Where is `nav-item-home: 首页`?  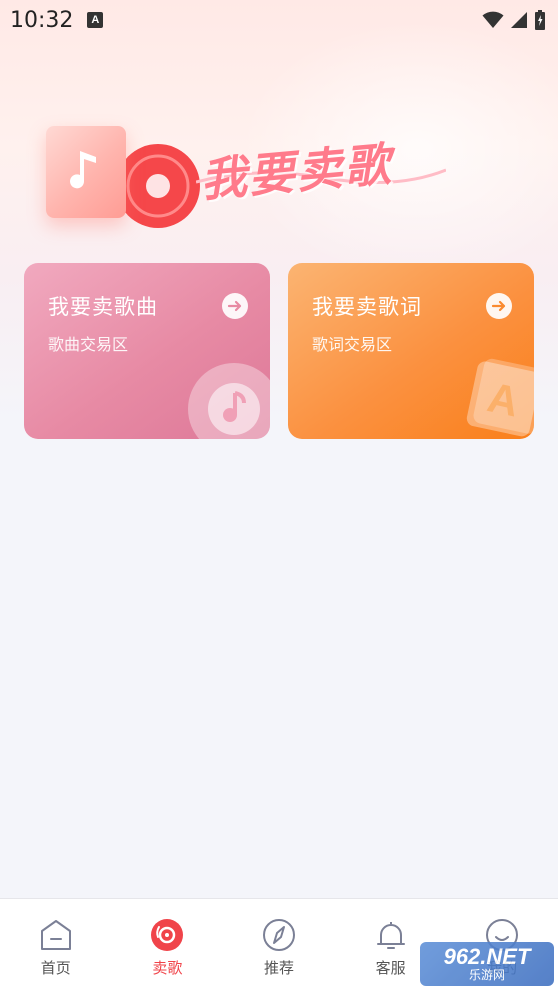 nav-item-home: 首页 is located at coordinates (56, 945).